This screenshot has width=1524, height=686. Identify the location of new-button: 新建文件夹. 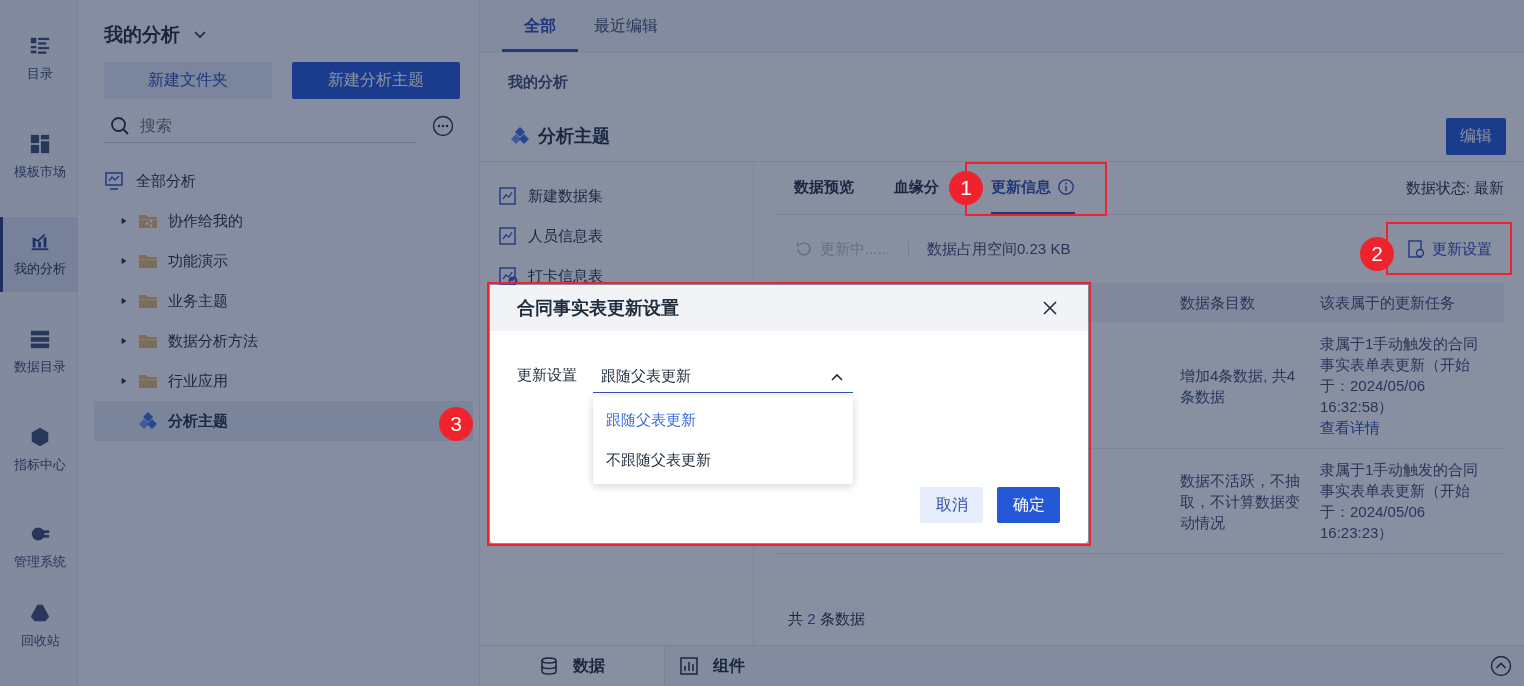
(188, 80).